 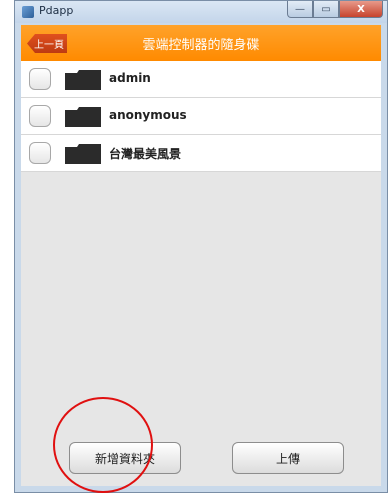 What do you see at coordinates (201, 45) in the screenshot?
I see `page-title: 雲端控制器的隨身碟` at bounding box center [201, 45].